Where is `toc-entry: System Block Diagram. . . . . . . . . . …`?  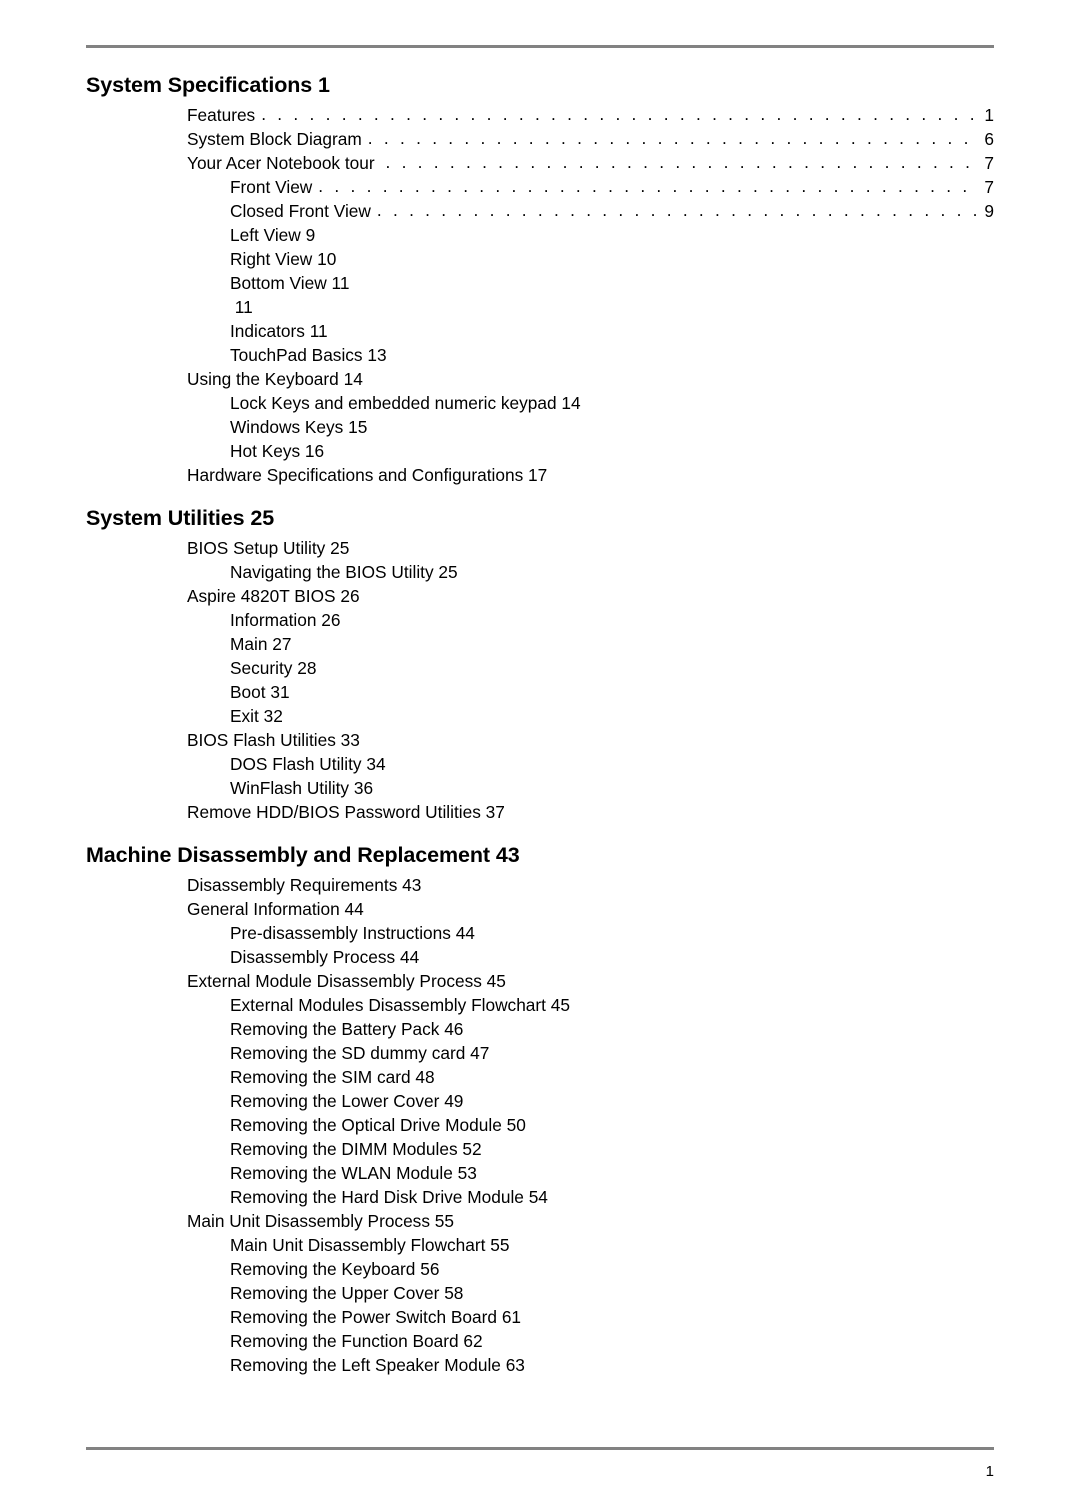
toc-entry: System Block Diagram. . . . . . . . . . … is located at coordinates (540, 139).